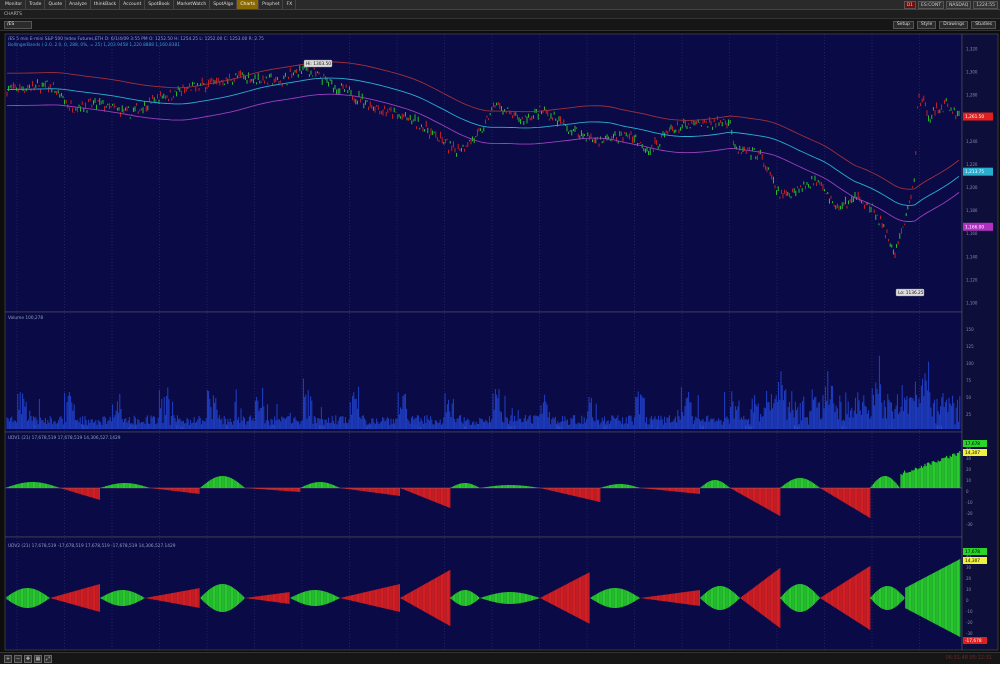 The image size is (1000, 676). What do you see at coordinates (972, 72) in the screenshot?
I see `price-axis-label: 1,300` at bounding box center [972, 72].